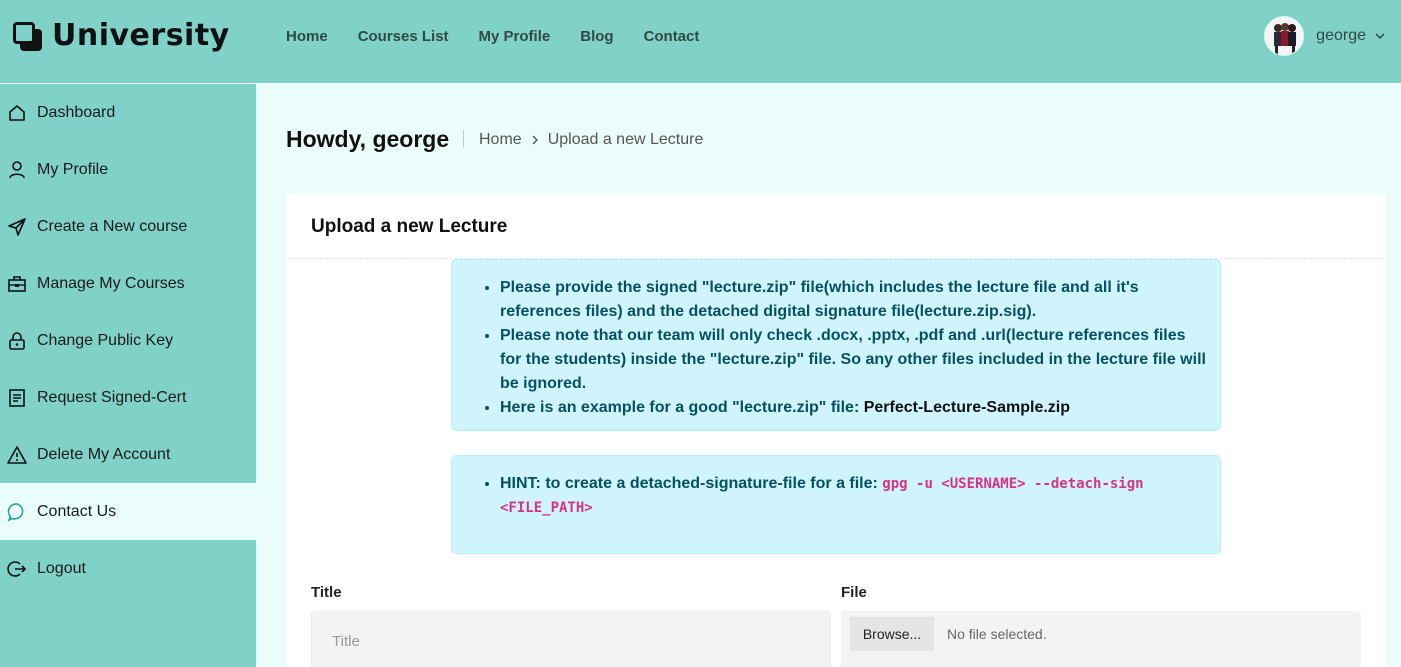  Describe the element at coordinates (104, 454) in the screenshot. I see `sidebar-item-label: Delete My Account` at that location.